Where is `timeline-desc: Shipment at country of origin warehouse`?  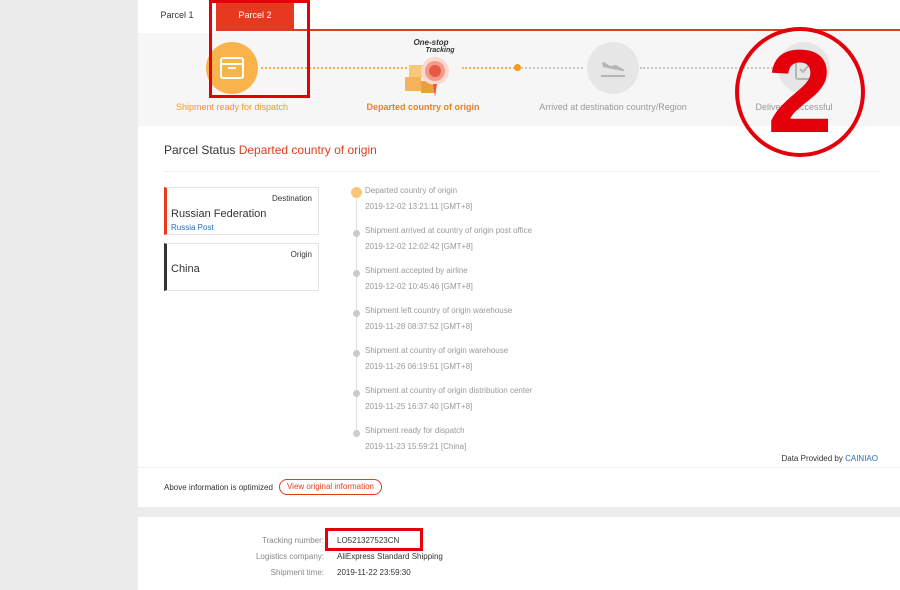 timeline-desc: Shipment at country of origin warehouse is located at coordinates (437, 350).